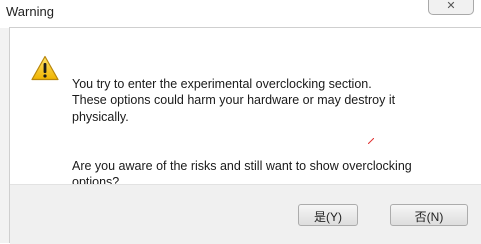 The height and width of the screenshot is (244, 481). Describe the element at coordinates (240, 14) in the screenshot. I see `title-bar: Warning ✕` at that location.